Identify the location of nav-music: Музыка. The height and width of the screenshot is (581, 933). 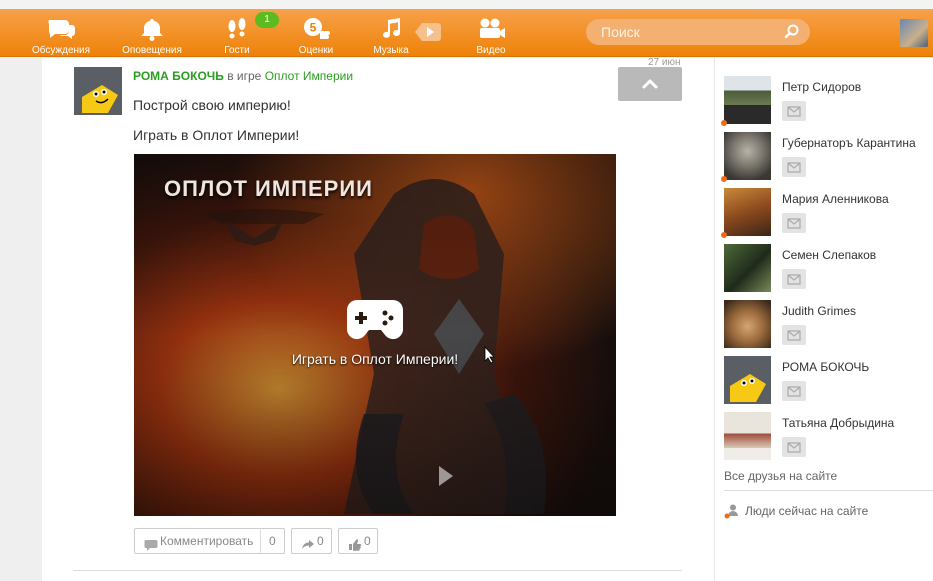
(391, 33).